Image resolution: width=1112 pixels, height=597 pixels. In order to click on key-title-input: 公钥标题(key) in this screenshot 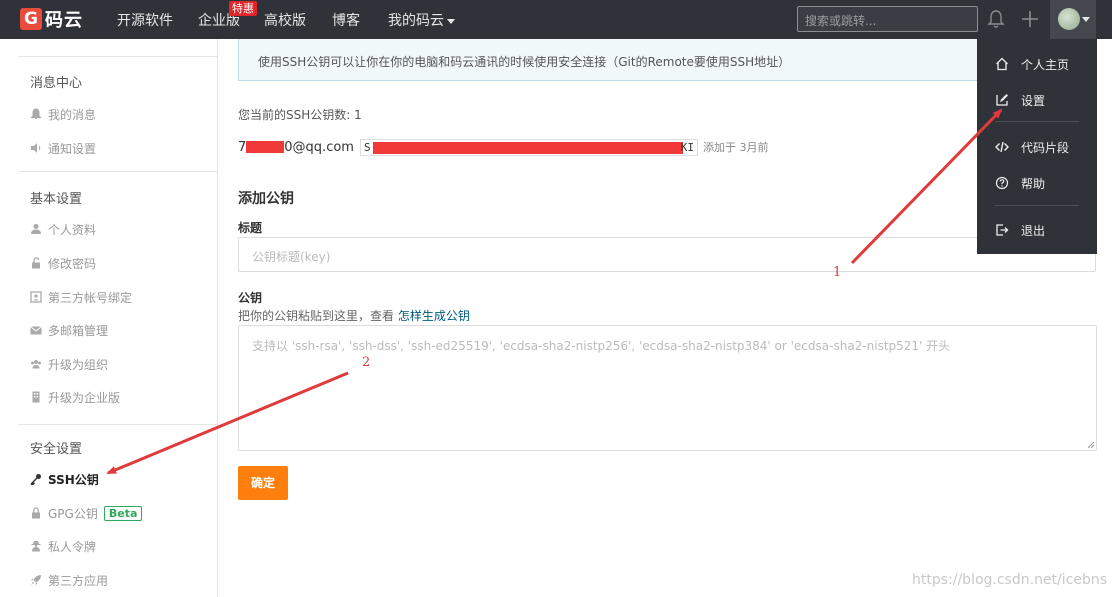, I will do `click(667, 254)`.